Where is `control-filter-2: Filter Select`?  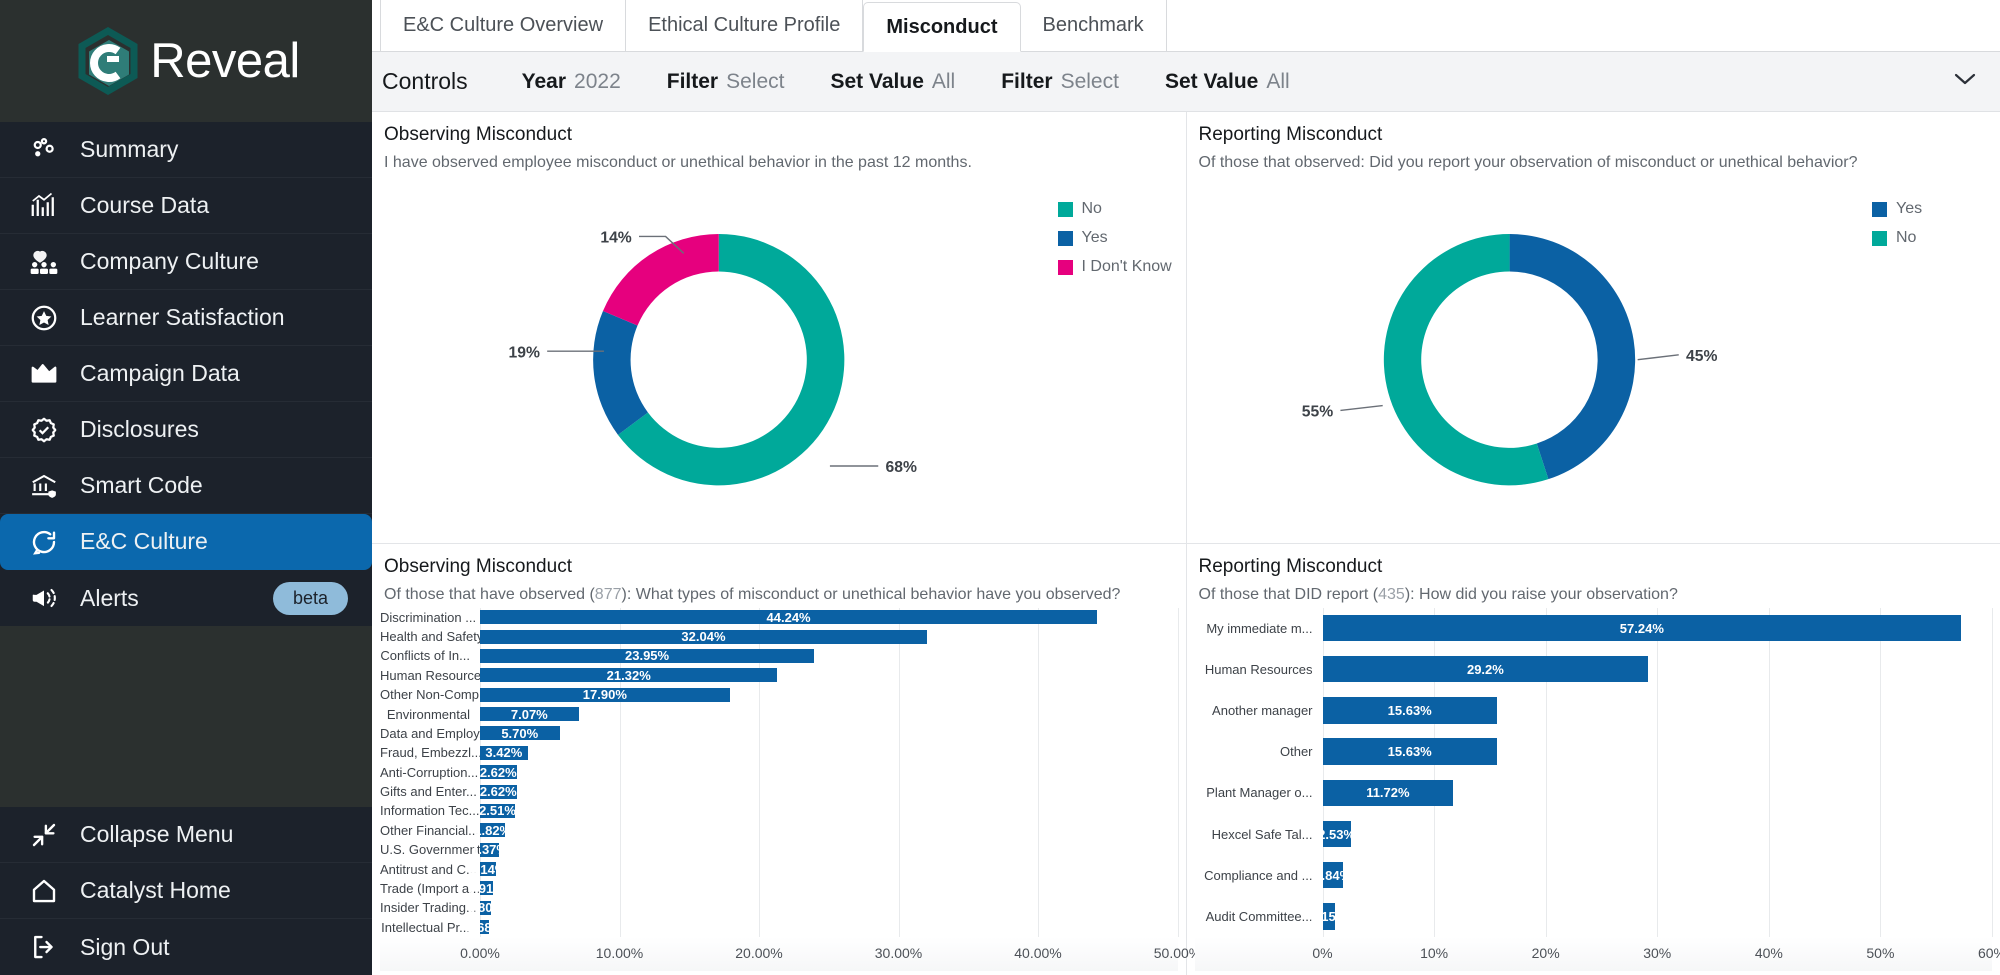 control-filter-2: Filter Select is located at coordinates (1060, 82).